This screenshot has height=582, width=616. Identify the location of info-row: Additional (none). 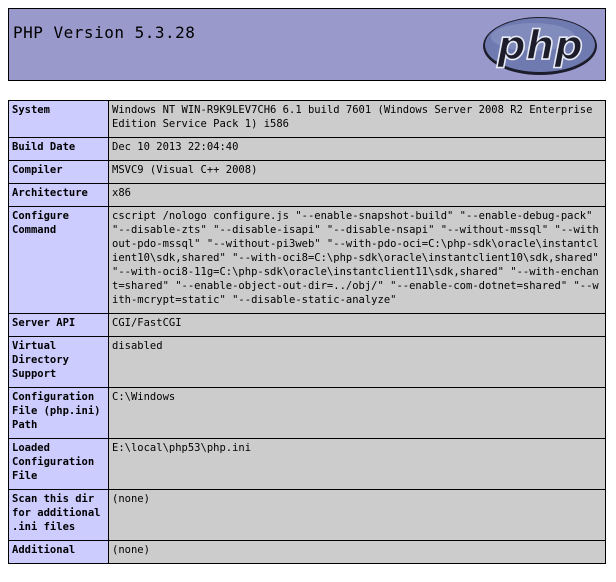
(307, 552).